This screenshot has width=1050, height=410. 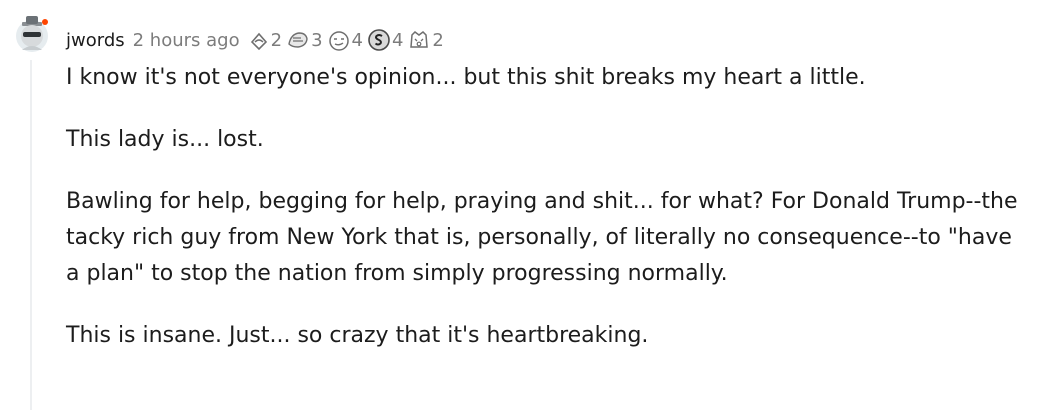 I want to click on wholesome-seal-award-icon, so click(x=298, y=40).